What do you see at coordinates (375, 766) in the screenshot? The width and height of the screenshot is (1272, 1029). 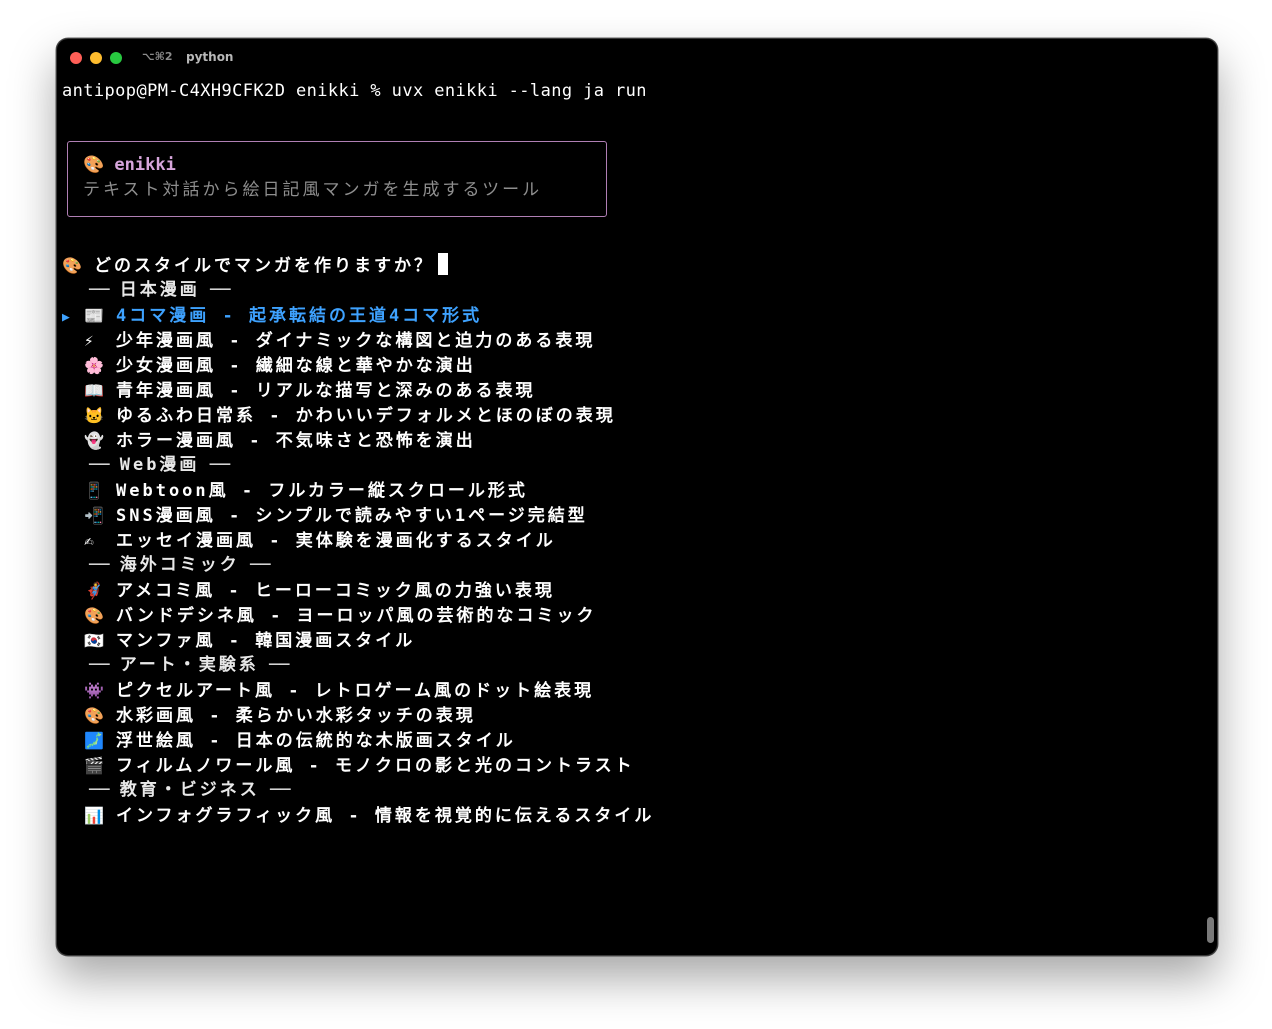 I see `menu-option-label: フィルムノワール風 - モノクロの影と光のコントラスト` at bounding box center [375, 766].